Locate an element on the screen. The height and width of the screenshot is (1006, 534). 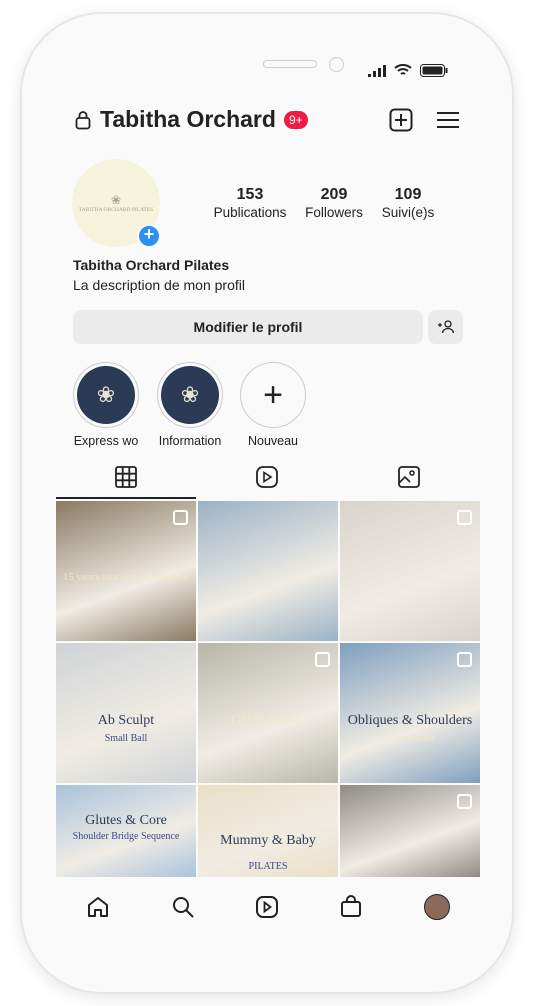
post-thumbnail: Obliques & Shoulders Intermediate is located at coordinates (410, 713).